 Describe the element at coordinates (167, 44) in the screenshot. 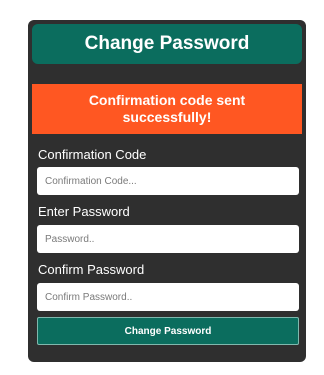

I see `page-title: Change Password` at that location.